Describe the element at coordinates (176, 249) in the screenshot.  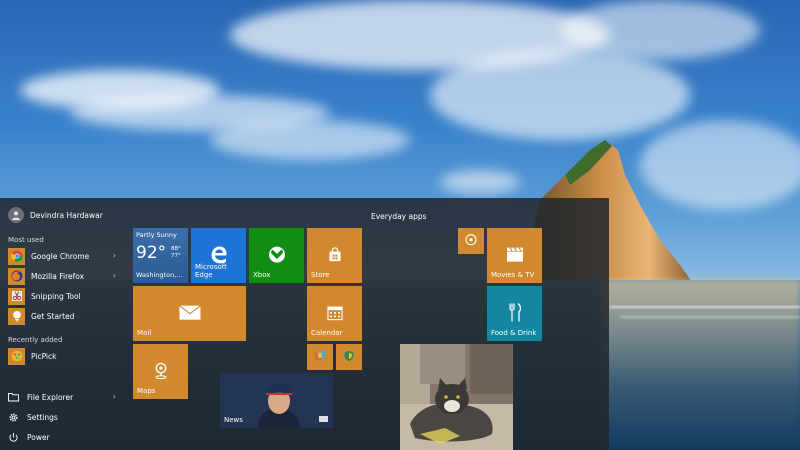
I see `weather-high: 88°` at that location.